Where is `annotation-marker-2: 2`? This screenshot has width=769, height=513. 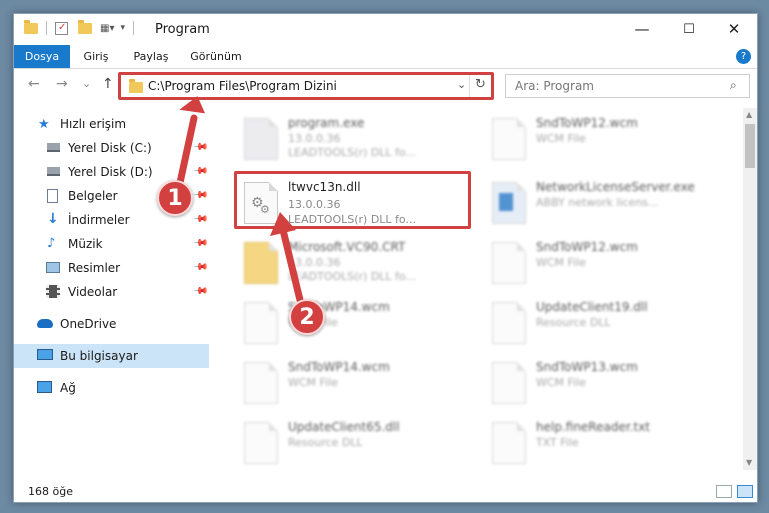
annotation-marker-2: 2 is located at coordinates (307, 317).